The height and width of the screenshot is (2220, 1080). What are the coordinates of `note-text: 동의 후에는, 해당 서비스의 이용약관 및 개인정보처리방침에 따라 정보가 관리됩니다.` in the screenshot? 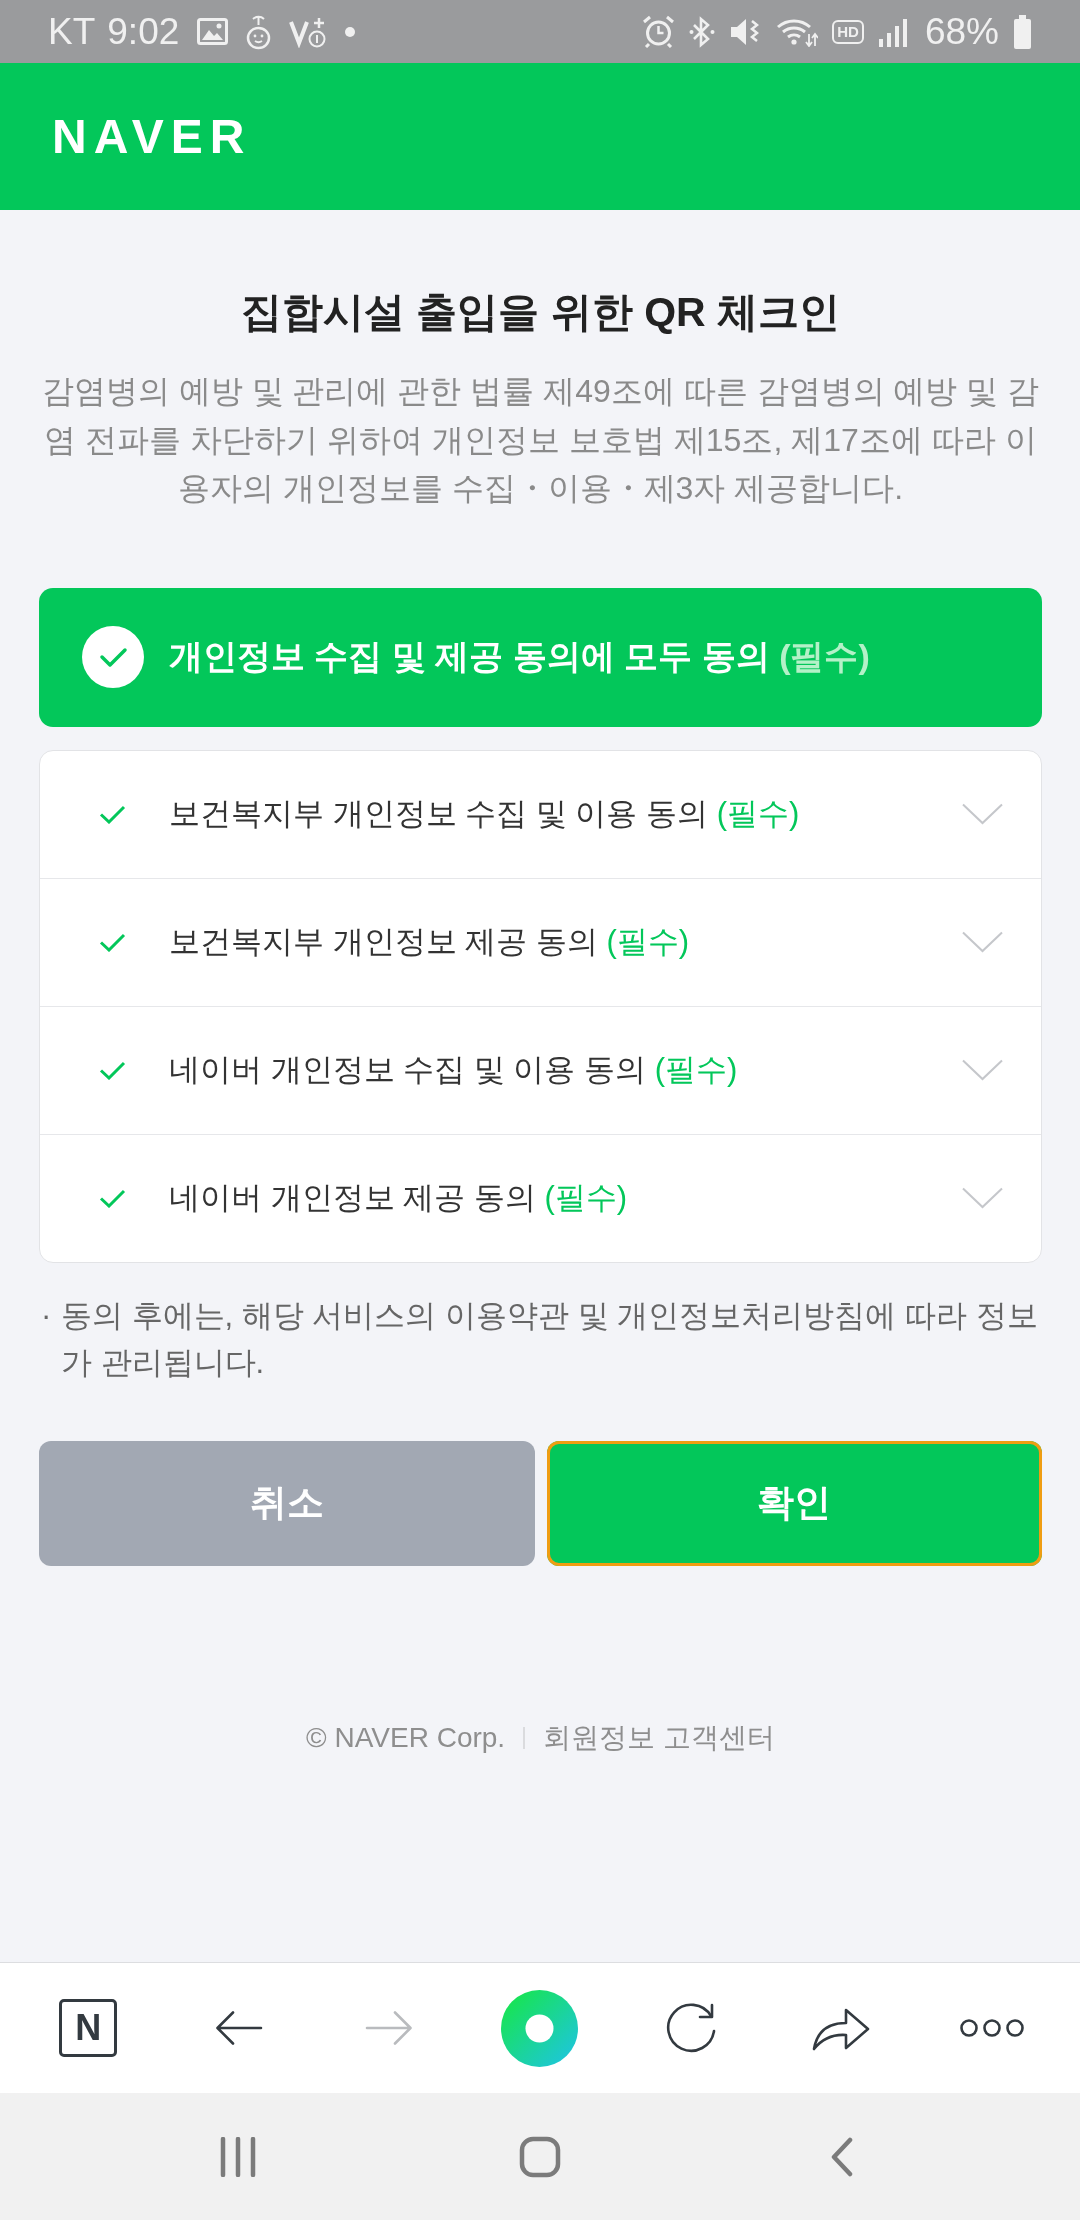 It's located at (550, 1339).